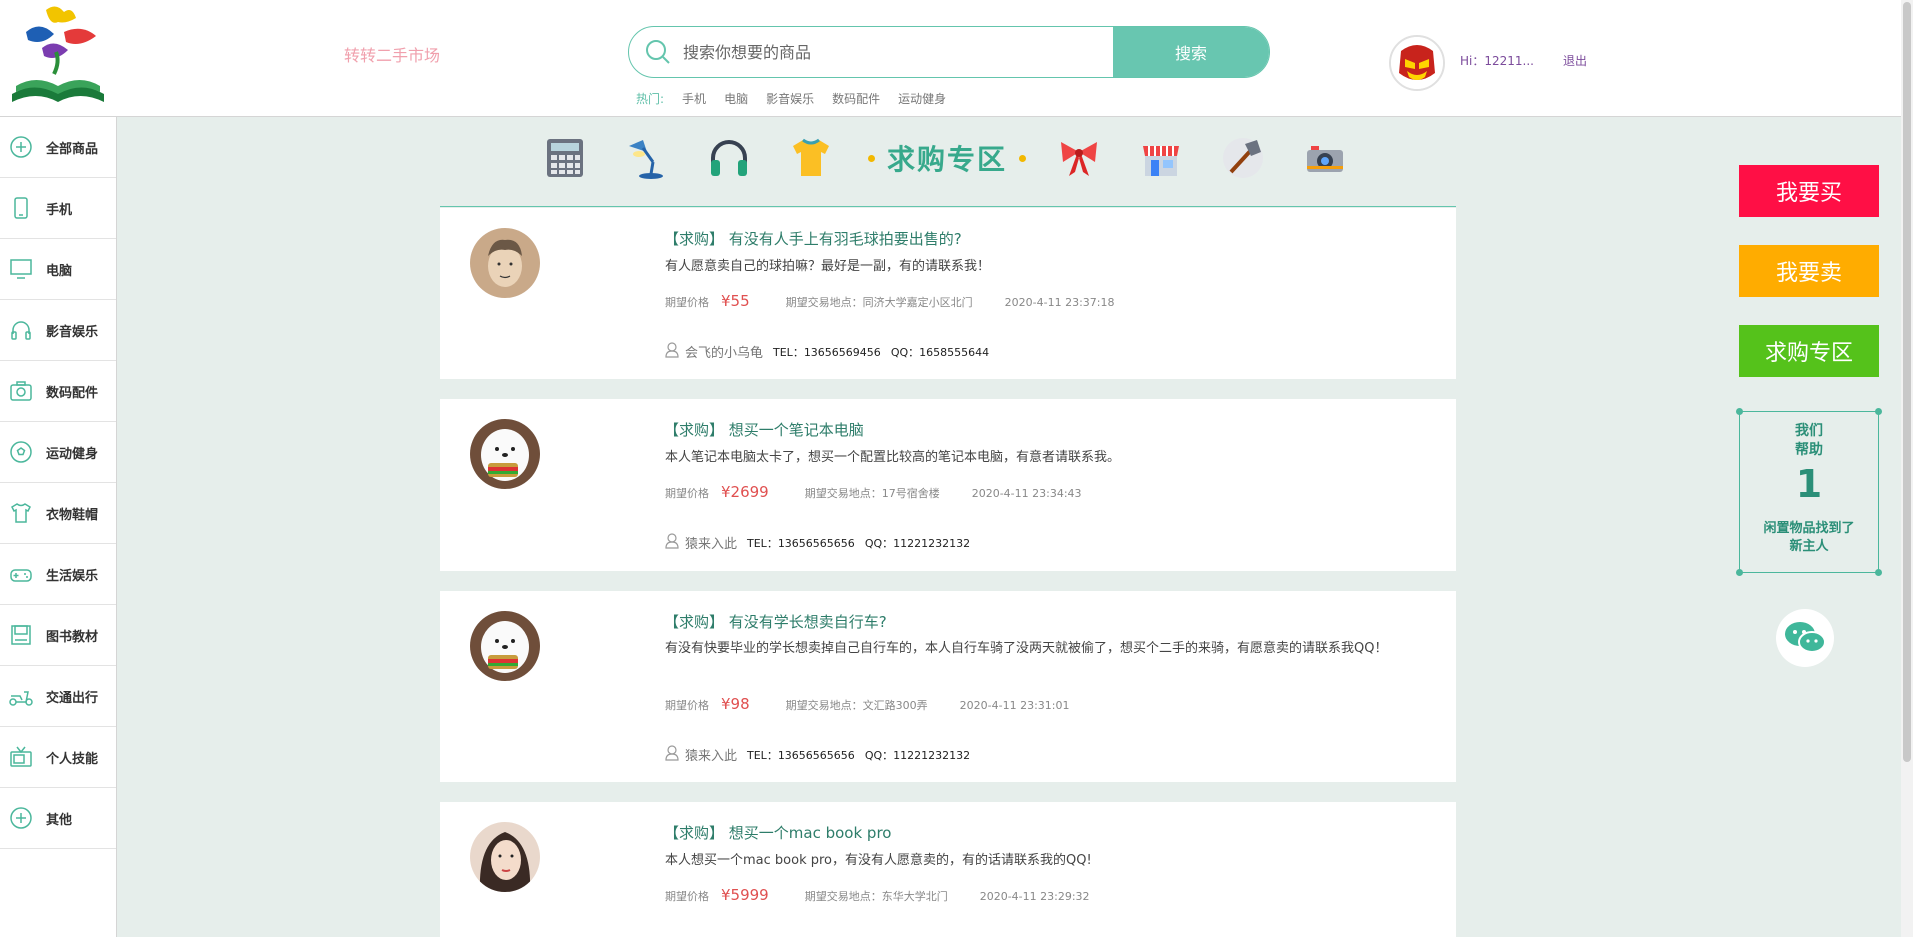 The height and width of the screenshot is (937, 1913). Describe the element at coordinates (565, 158) in the screenshot. I see `calculator-icon` at that location.